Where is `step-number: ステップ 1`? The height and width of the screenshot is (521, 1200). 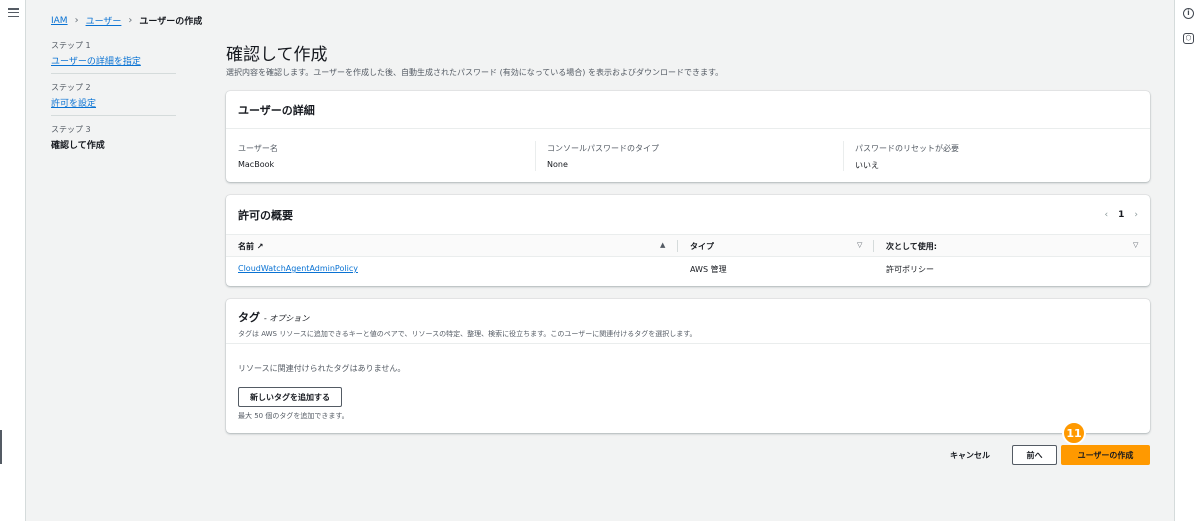
step-number: ステップ 1 is located at coordinates (71, 45).